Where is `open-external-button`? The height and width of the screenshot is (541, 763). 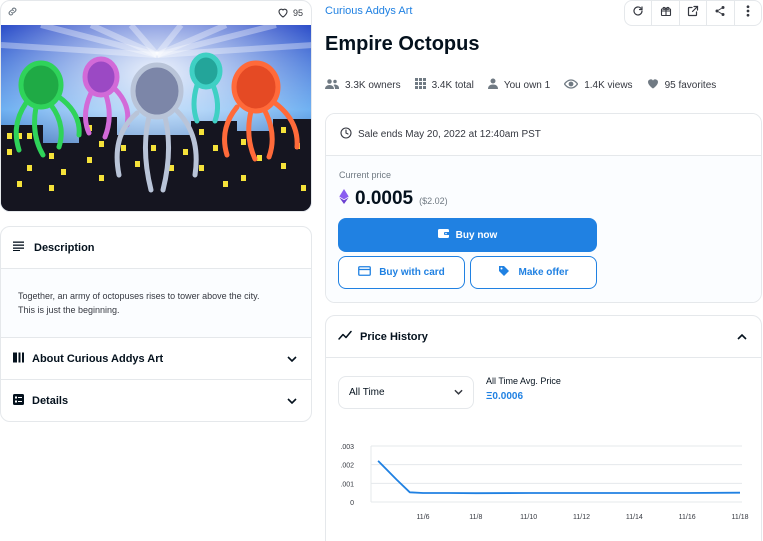
open-external-button is located at coordinates (694, 13).